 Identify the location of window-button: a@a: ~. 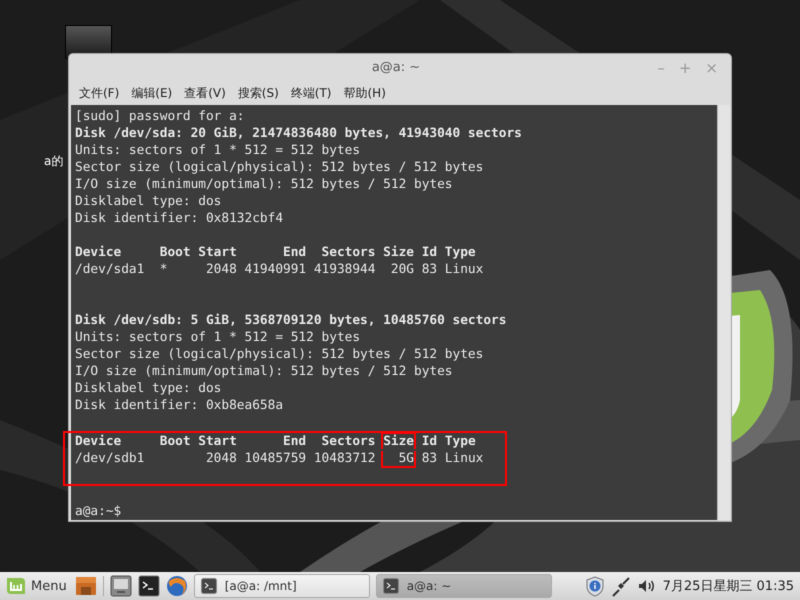
(464, 586).